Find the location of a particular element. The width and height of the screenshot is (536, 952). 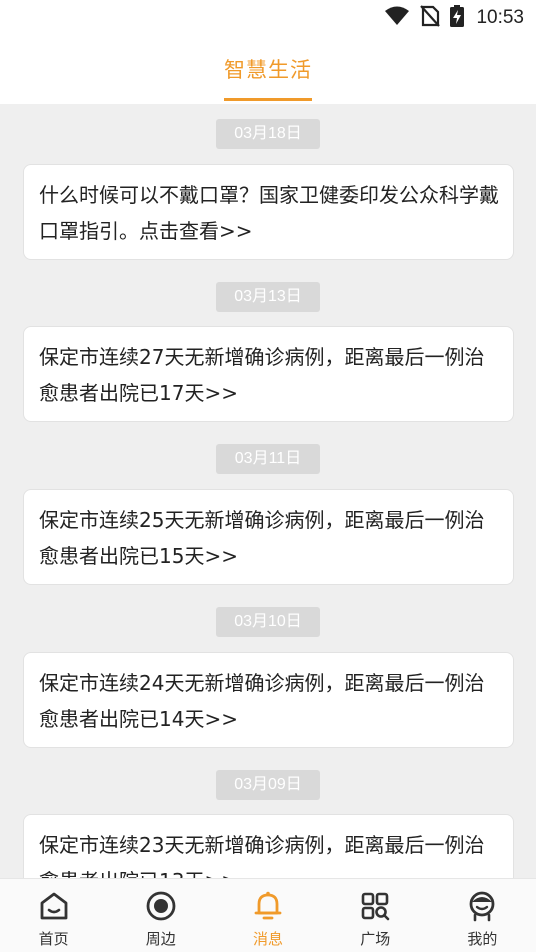

home-icon is located at coordinates (54, 906).